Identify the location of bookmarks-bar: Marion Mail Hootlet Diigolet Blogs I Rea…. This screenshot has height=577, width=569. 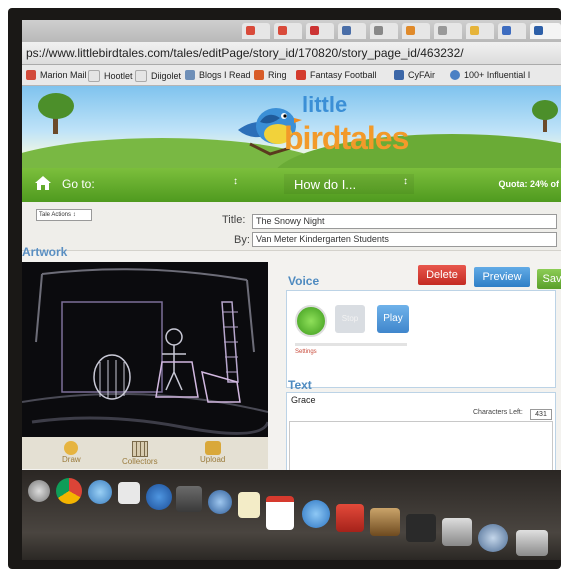
(291, 75).